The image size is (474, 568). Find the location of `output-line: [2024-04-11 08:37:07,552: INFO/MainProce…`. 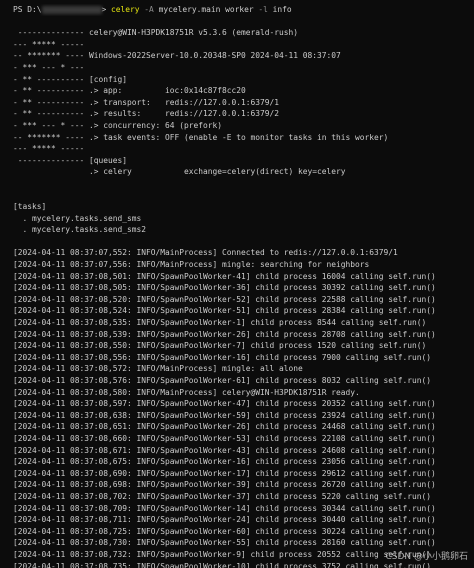

output-line: [2024-04-11 08:37:07,552: INFO/MainProce… is located at coordinates (205, 253).